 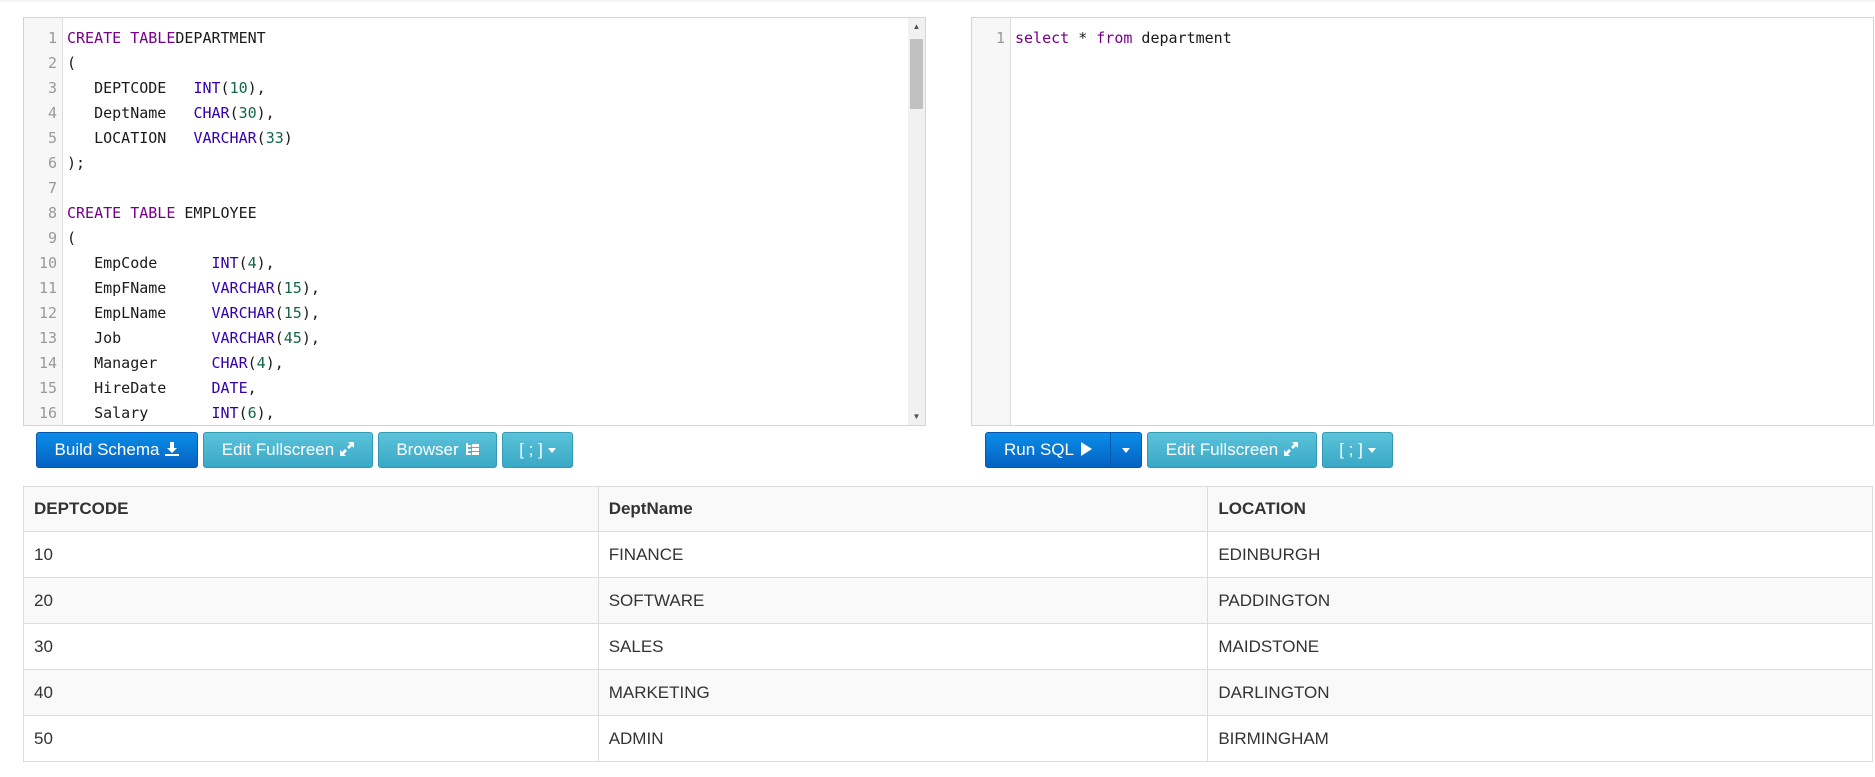 What do you see at coordinates (52, 88) in the screenshot?
I see `line-number: 3` at bounding box center [52, 88].